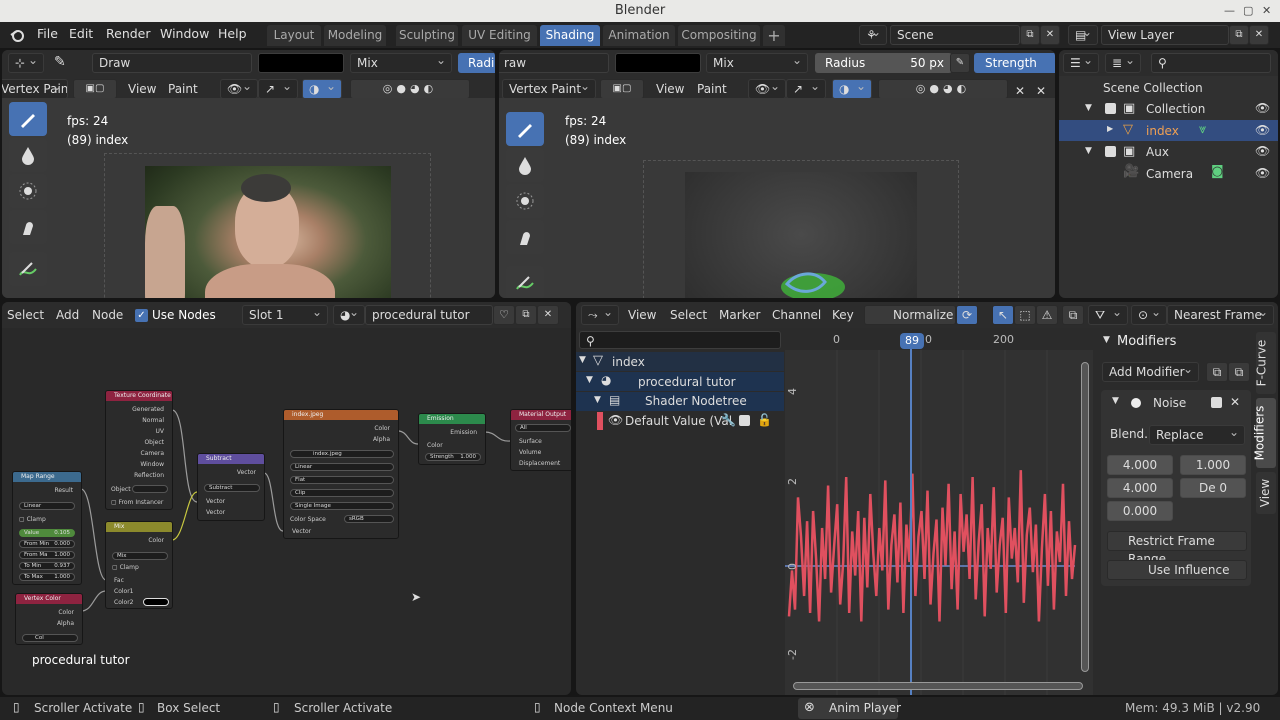  What do you see at coordinates (1088, 151) in the screenshot?
I see `expand-aux-icon: ▼` at bounding box center [1088, 151].